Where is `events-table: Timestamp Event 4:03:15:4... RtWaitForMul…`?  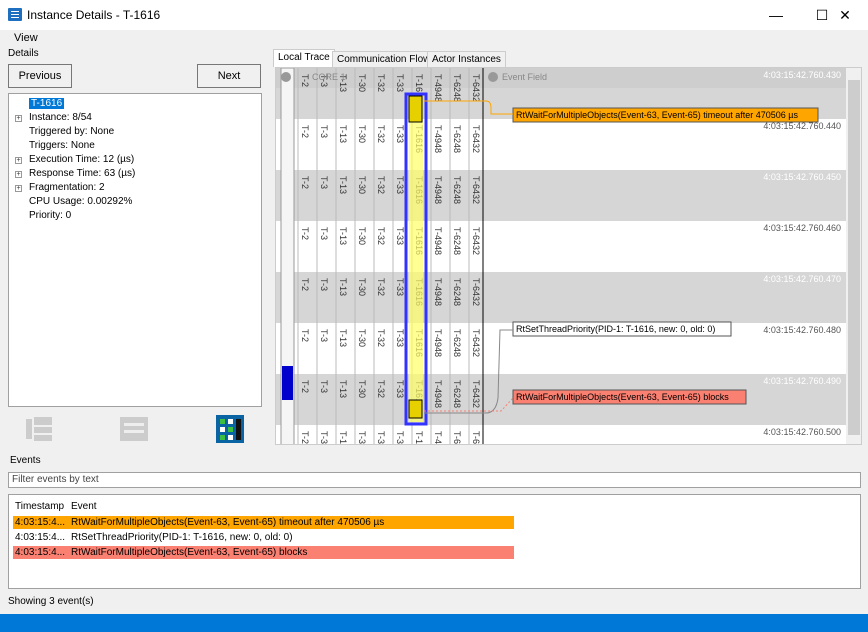
events-table: Timestamp Event 4:03:15:4... RtWaitForMul… is located at coordinates (434, 541).